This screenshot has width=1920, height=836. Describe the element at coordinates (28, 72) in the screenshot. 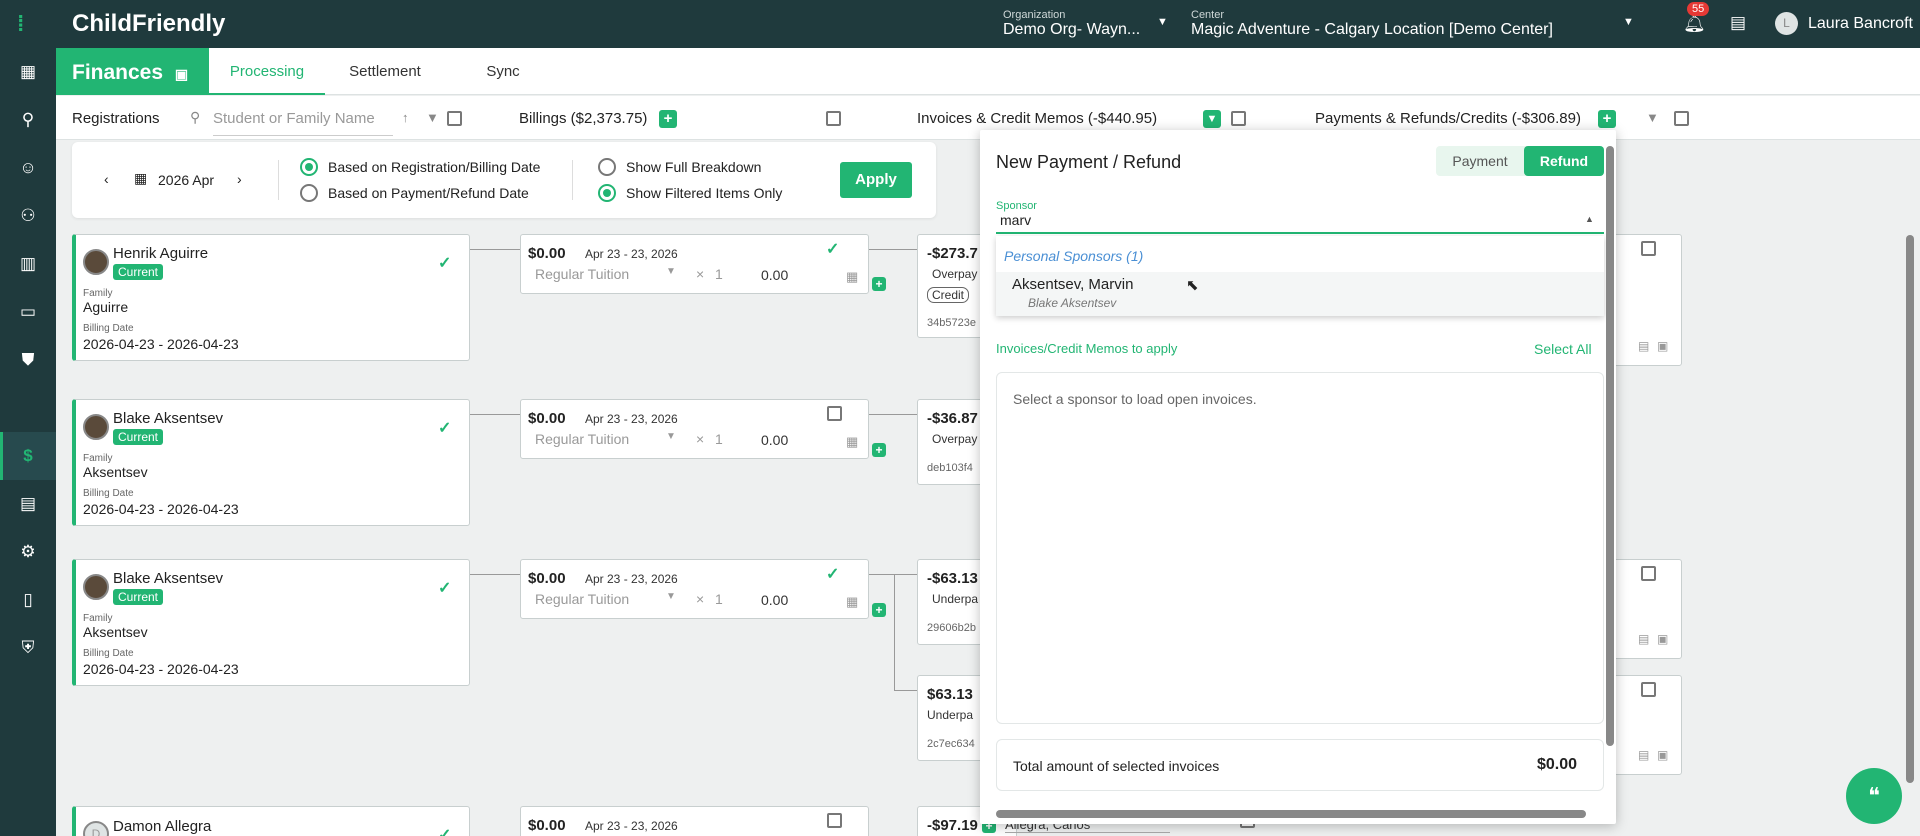

I see `apps-icon: ▦` at that location.